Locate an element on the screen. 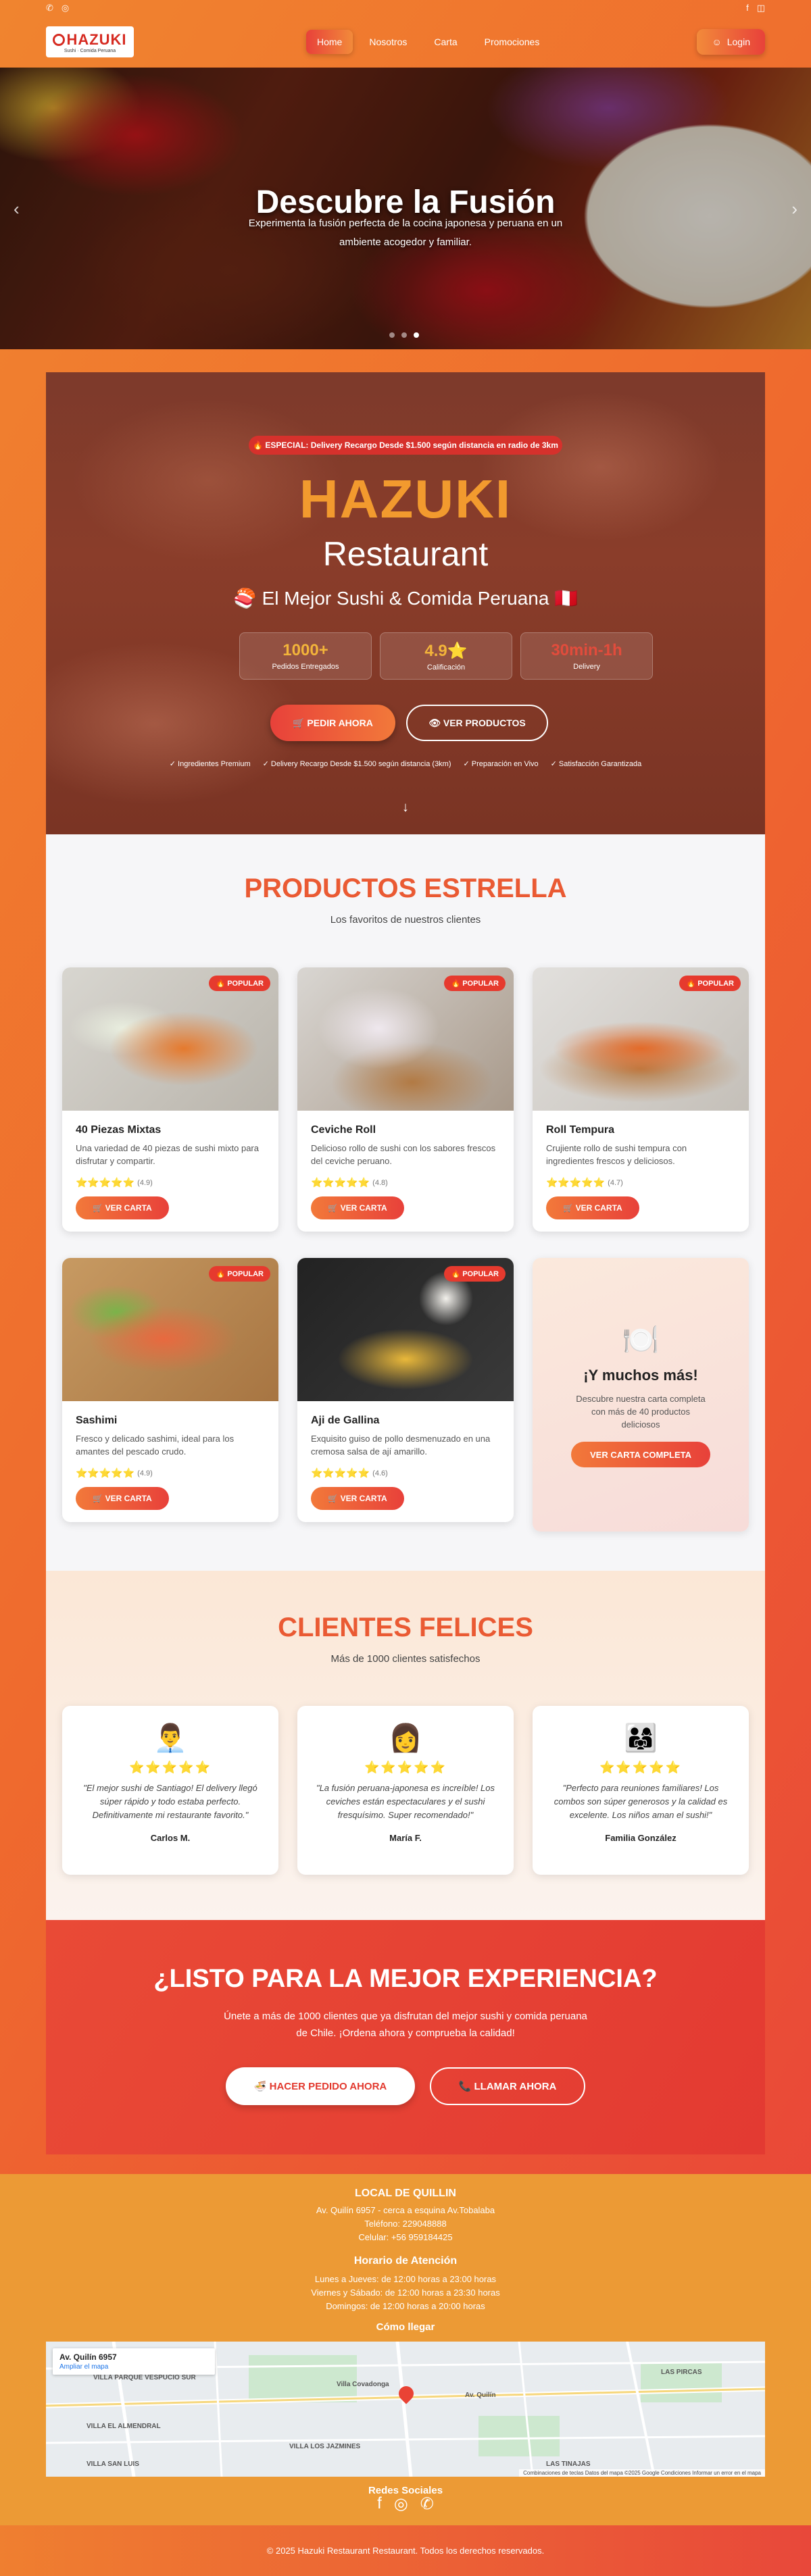 The height and width of the screenshot is (2576, 811). rating-value: (4.7) is located at coordinates (615, 1182).